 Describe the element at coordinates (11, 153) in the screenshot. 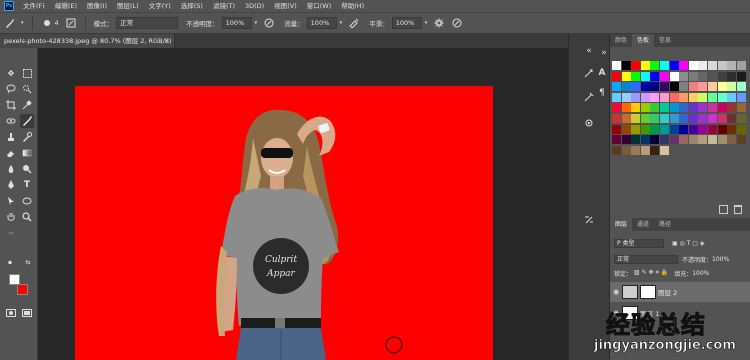

I see `eraser-tool-icon` at that location.